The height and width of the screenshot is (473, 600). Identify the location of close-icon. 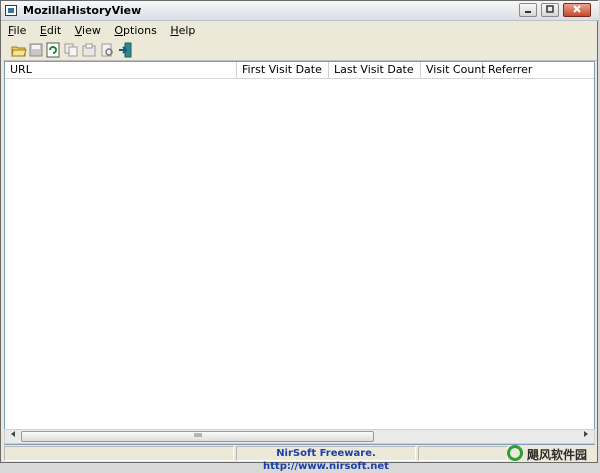
(577, 9).